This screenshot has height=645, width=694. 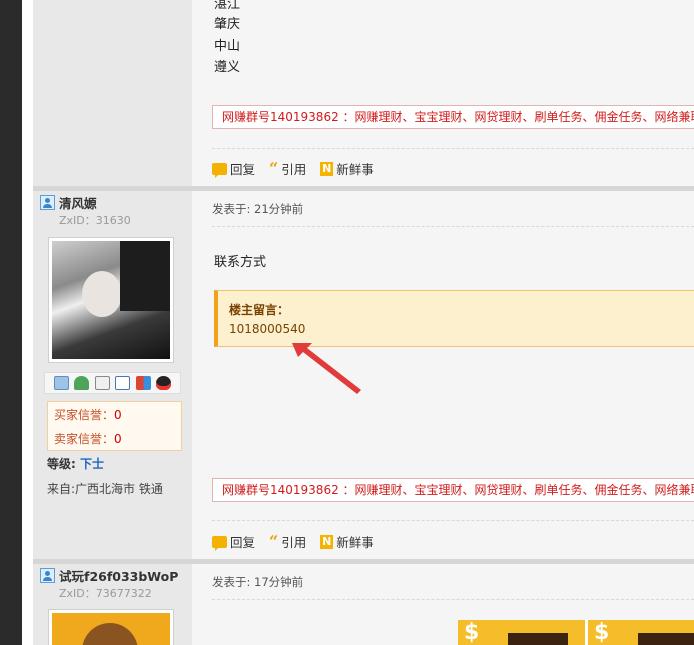 I want to click on author-name: 试玩f26f033bWoP, so click(x=109, y=575).